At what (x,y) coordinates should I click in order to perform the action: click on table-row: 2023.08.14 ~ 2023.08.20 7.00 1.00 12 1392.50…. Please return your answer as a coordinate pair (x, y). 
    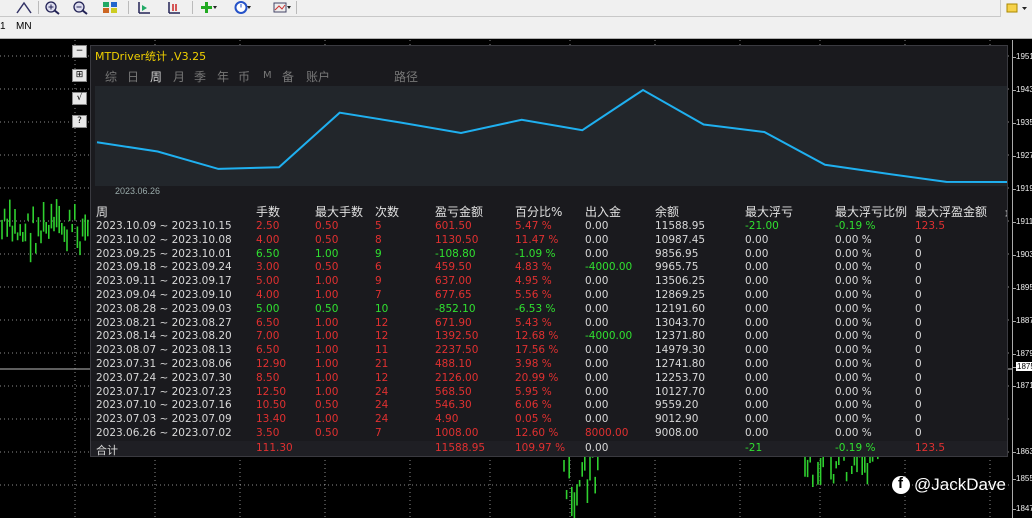
    Looking at the image, I should click on (549, 337).